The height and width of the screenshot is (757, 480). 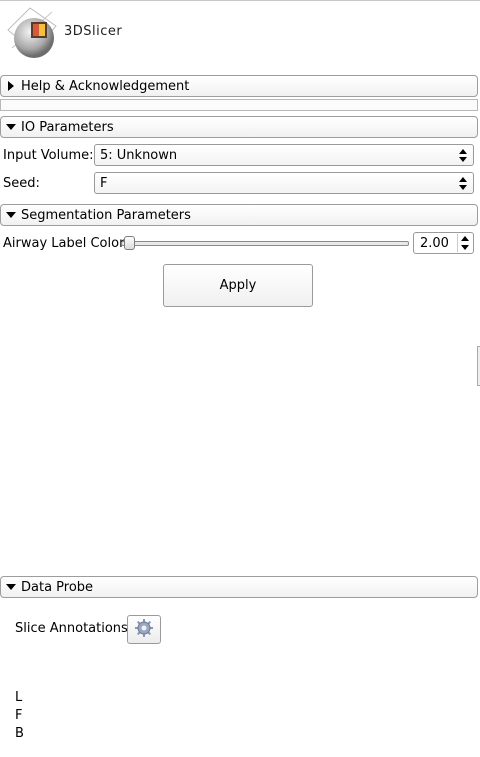 I want to click on slicer-logo-icon, so click(x=34, y=34).